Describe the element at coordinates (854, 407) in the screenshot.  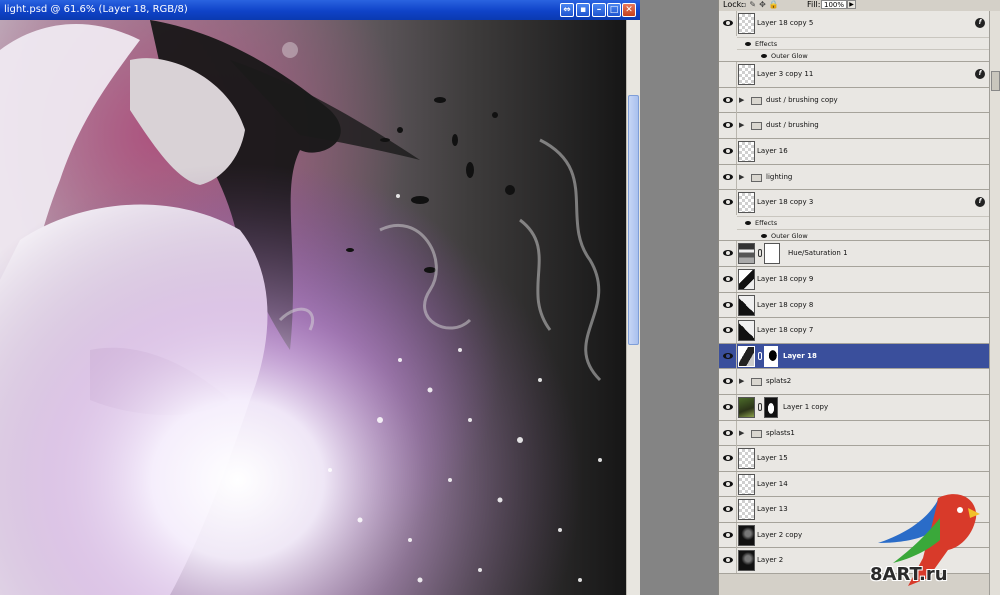
I see `layer-row: Layer 1 copy` at that location.